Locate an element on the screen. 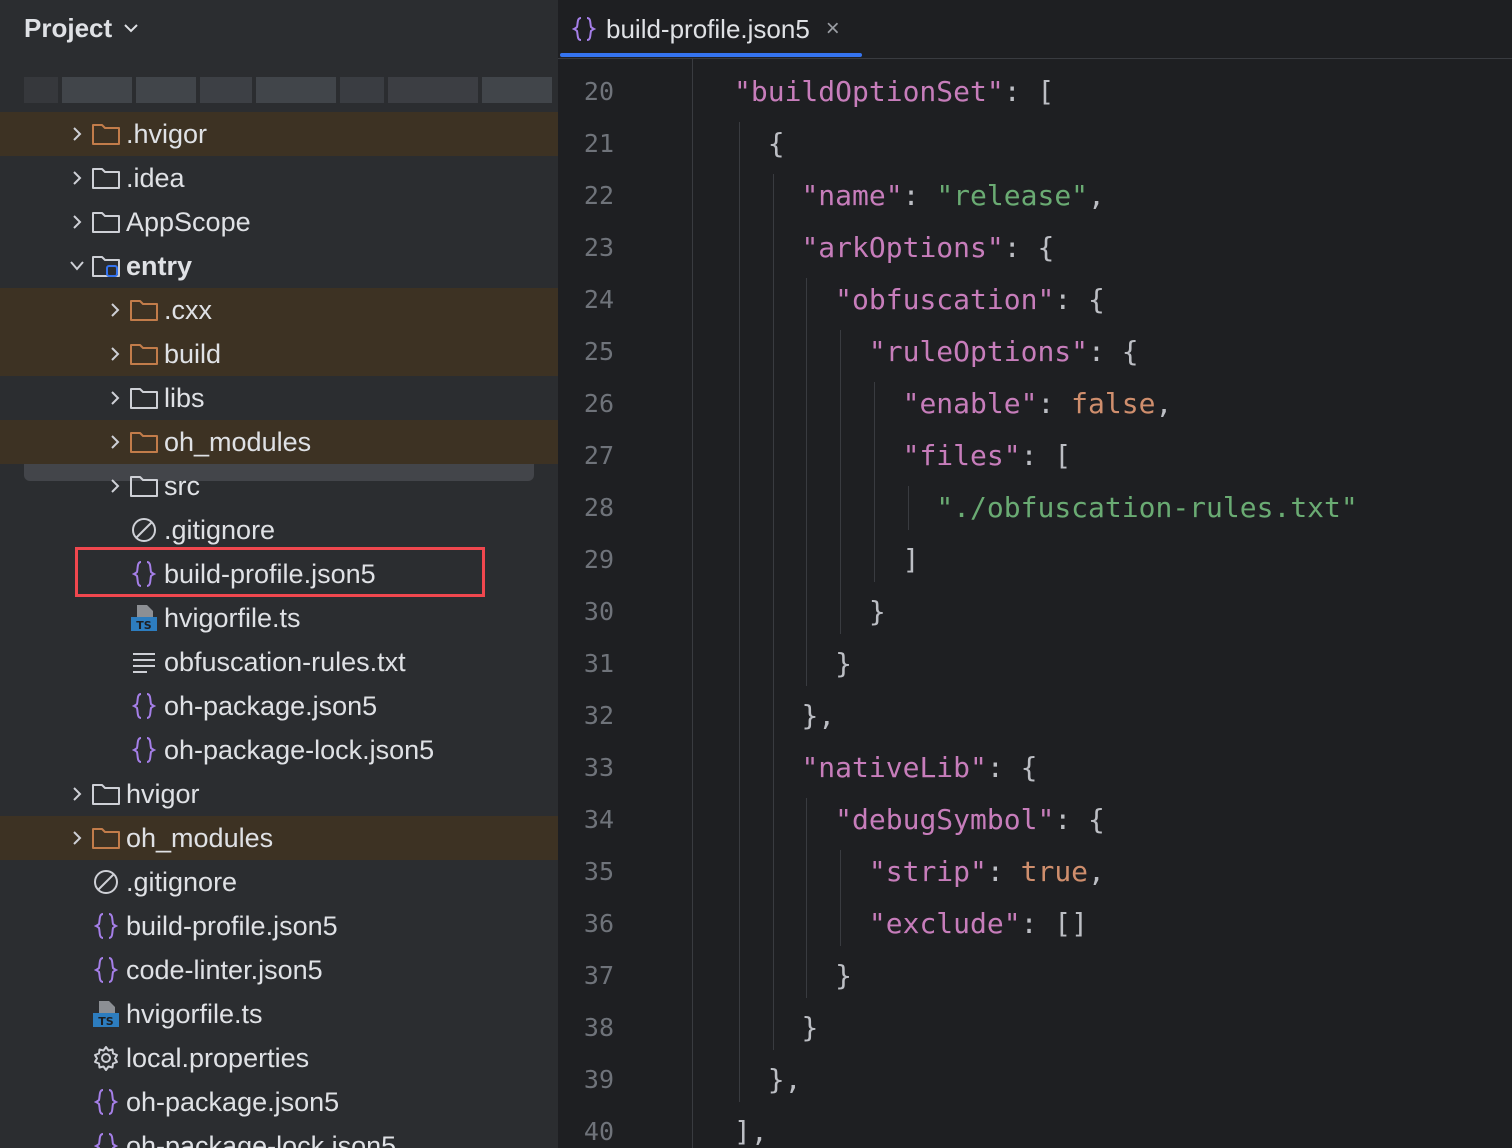 Image resolution: width=1512 pixels, height=1148 pixels. line-number: 28 is located at coordinates (598, 507).